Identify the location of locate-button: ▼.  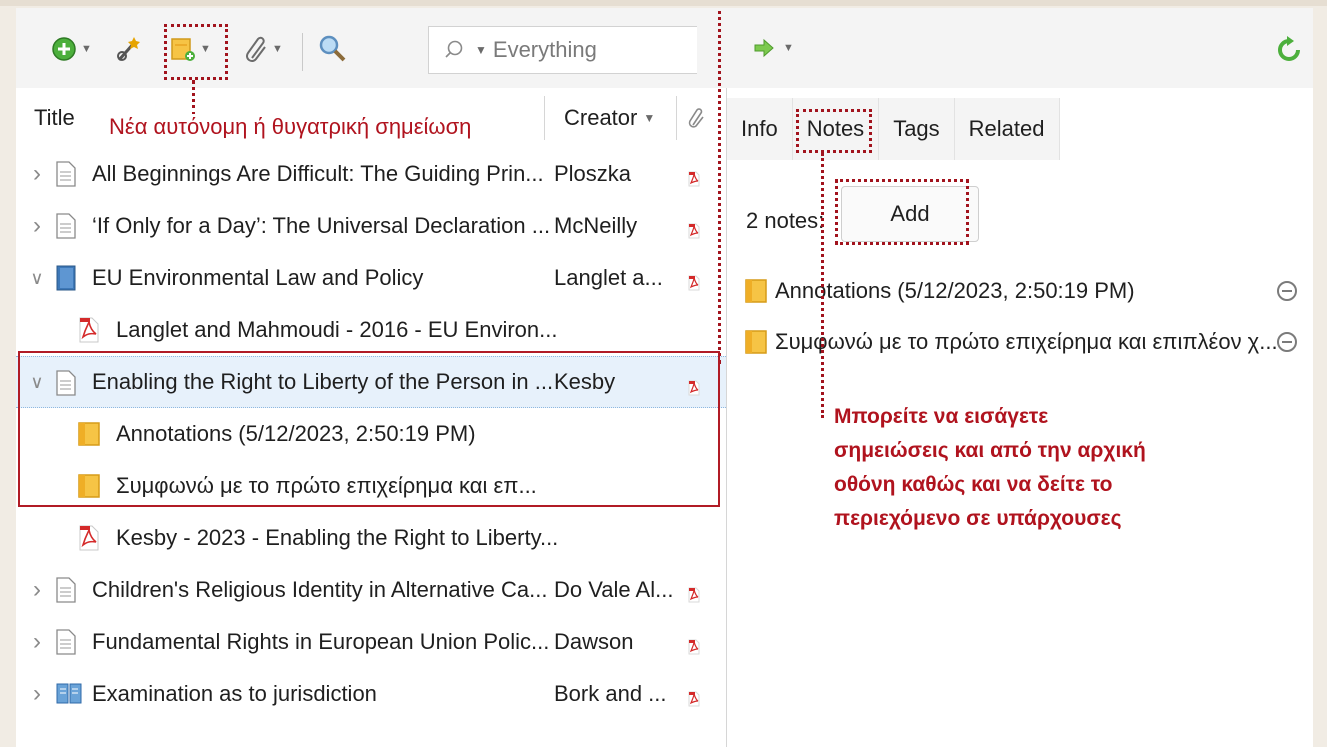
(773, 48).